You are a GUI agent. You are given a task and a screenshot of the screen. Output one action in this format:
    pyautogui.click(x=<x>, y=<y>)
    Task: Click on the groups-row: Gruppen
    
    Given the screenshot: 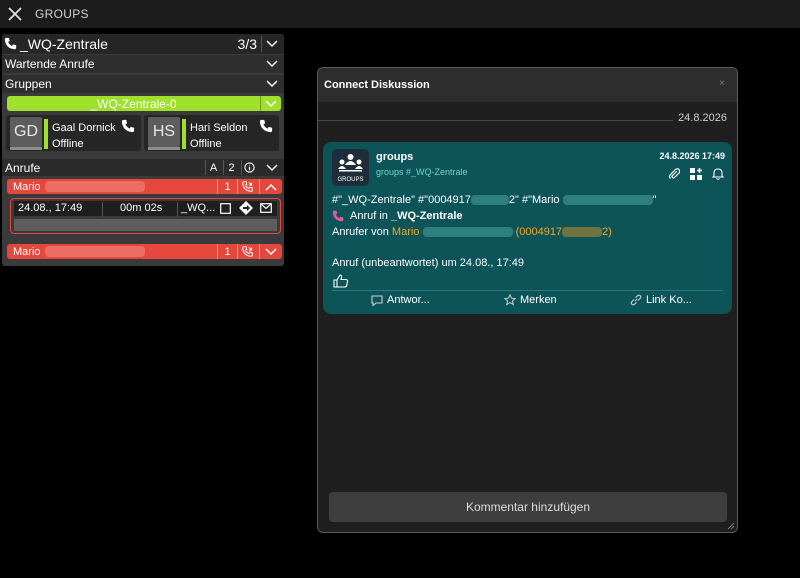 What is the action you would take?
    pyautogui.click(x=143, y=84)
    